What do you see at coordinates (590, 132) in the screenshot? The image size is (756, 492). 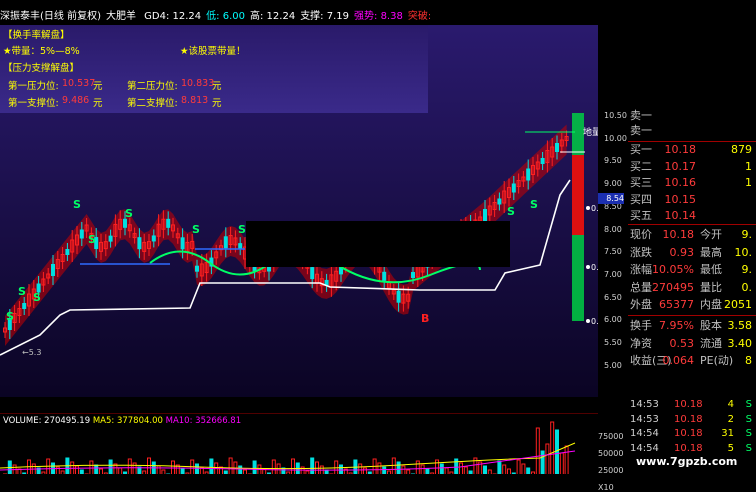 I see `top-tag: 地量` at bounding box center [590, 132].